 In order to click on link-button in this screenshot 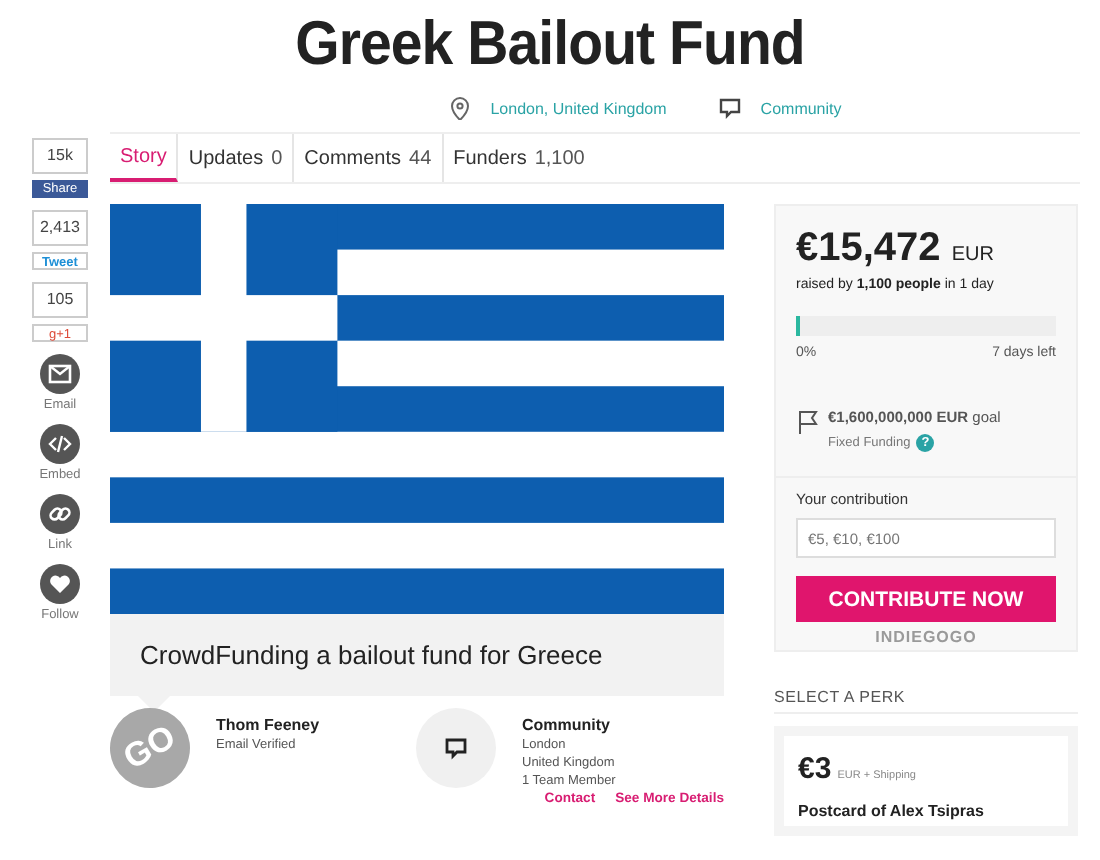, I will do `click(60, 514)`.